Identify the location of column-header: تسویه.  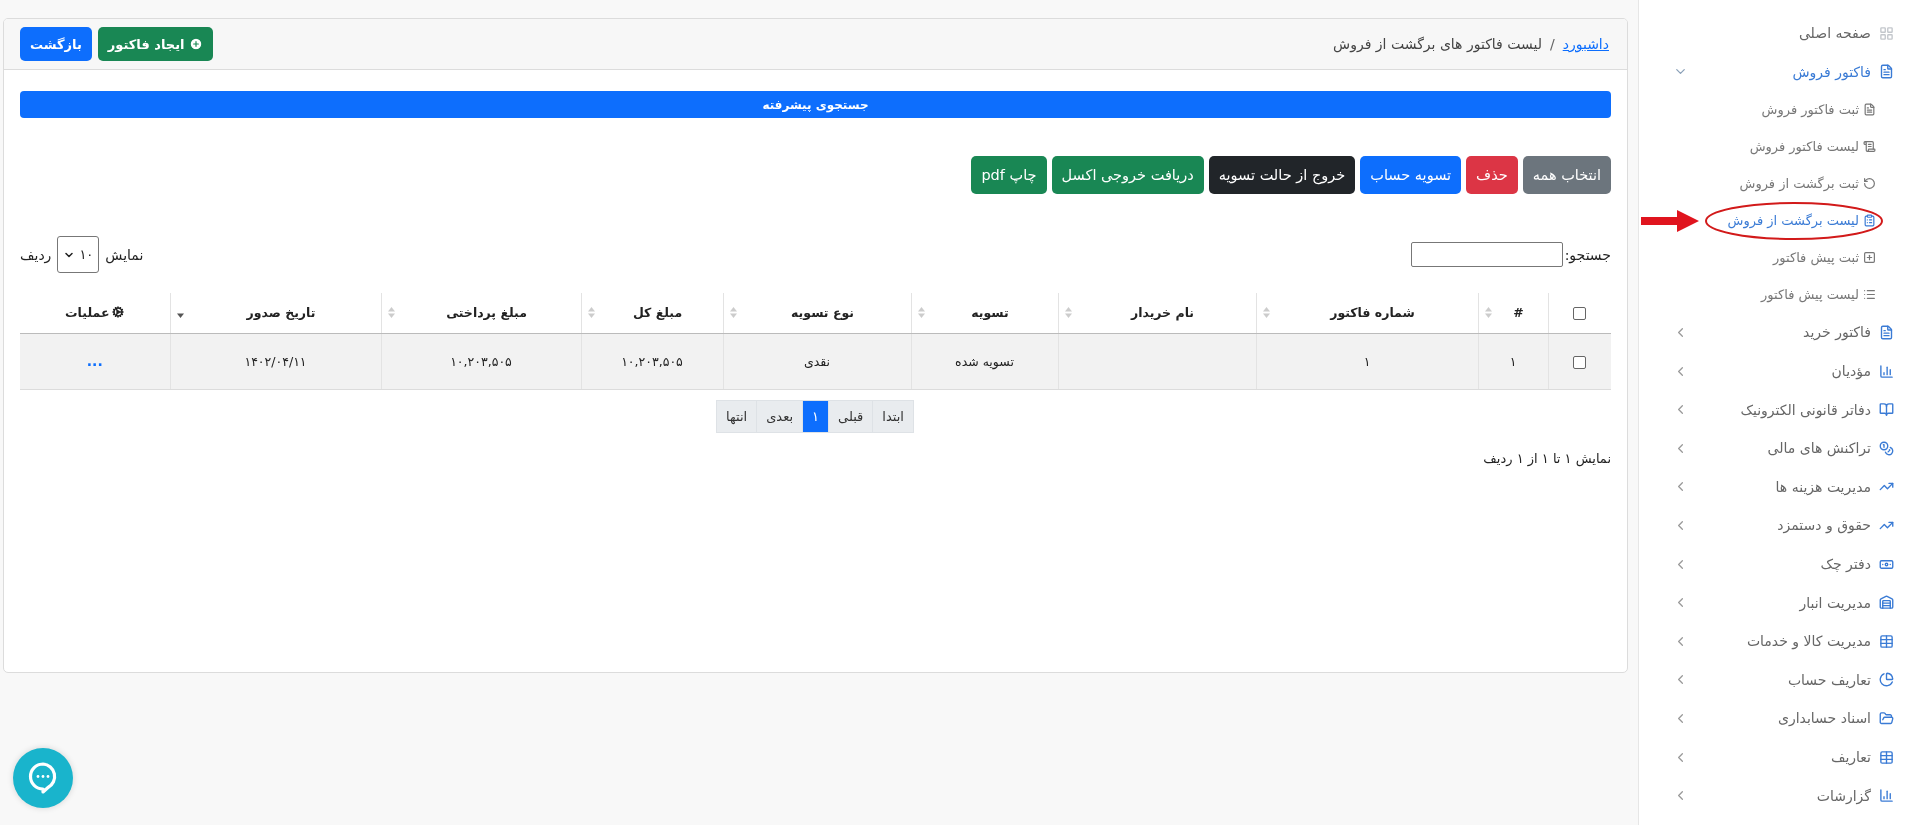
(990, 313).